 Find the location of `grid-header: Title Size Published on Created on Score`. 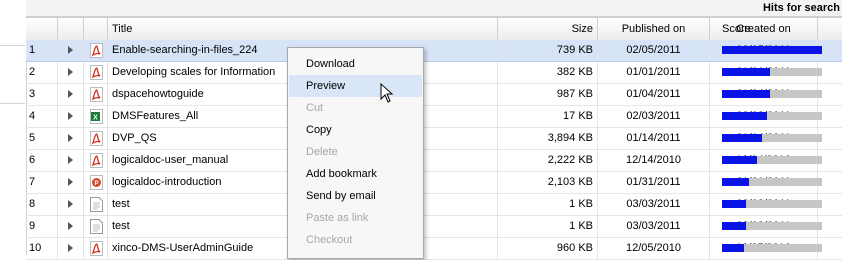

grid-header: Title Size Published on Created on Score is located at coordinates (434, 29).